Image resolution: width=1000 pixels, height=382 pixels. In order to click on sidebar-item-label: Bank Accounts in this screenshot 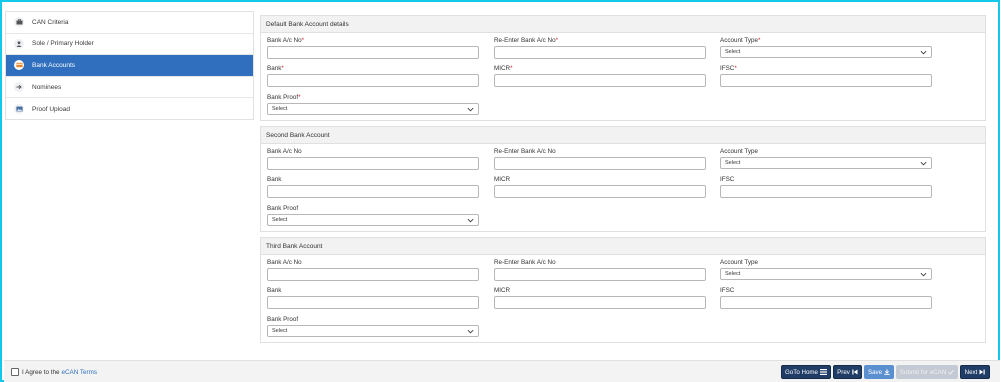, I will do `click(53, 65)`.